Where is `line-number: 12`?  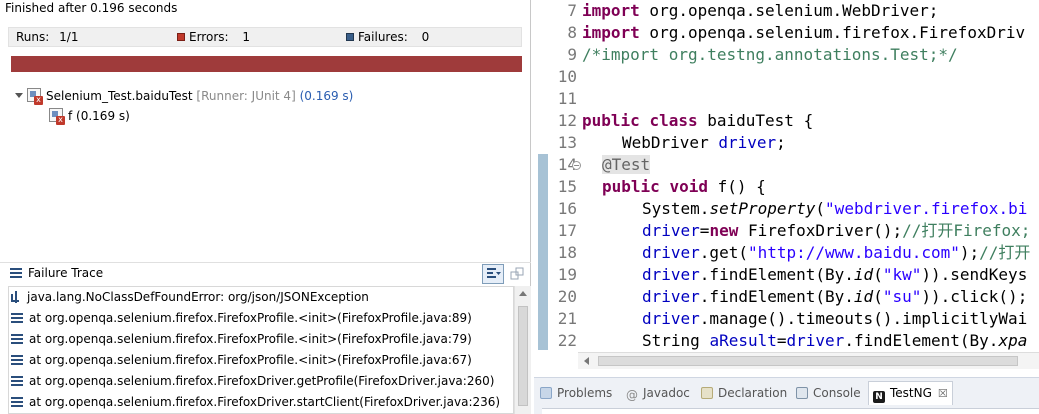 line-number: 12 is located at coordinates (567, 120).